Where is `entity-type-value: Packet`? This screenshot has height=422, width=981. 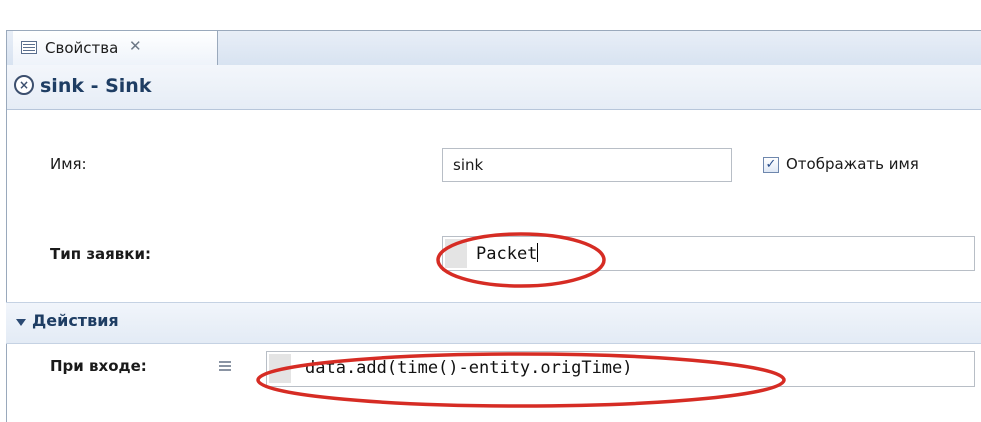 entity-type-value: Packet is located at coordinates (507, 253).